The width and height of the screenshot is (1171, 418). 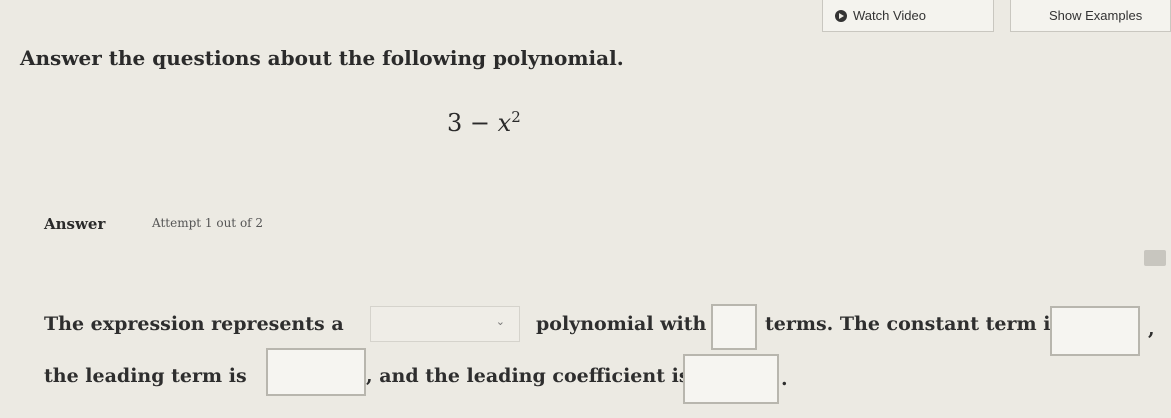 I want to click on constant-term-input, so click(x=1095, y=331).